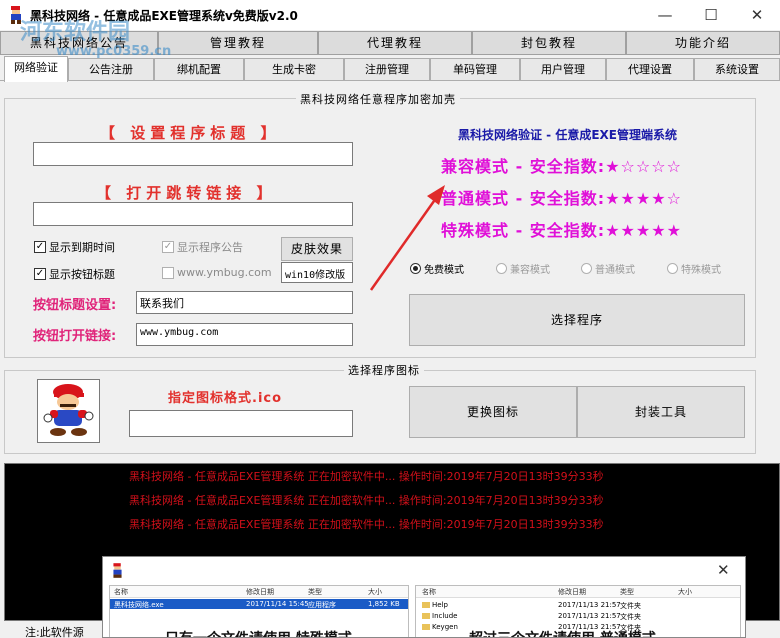  Describe the element at coordinates (168, 272) in the screenshot. I see `checkbox-empty-icon` at that location.